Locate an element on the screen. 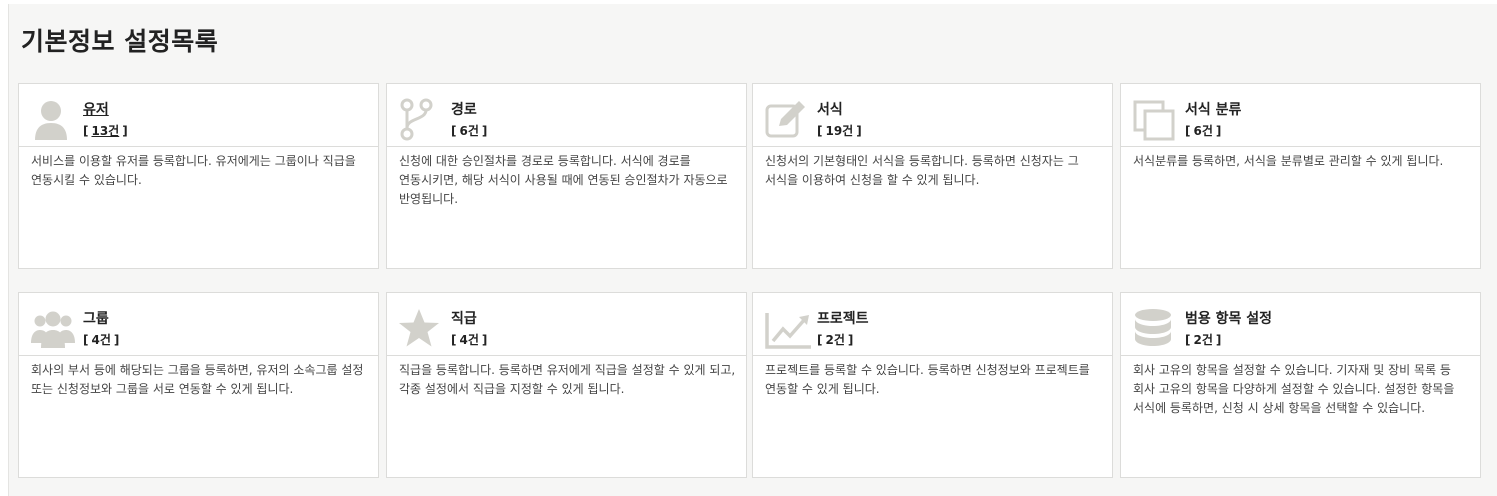  card-header: 서식 분류 [6건] is located at coordinates (1300, 115).